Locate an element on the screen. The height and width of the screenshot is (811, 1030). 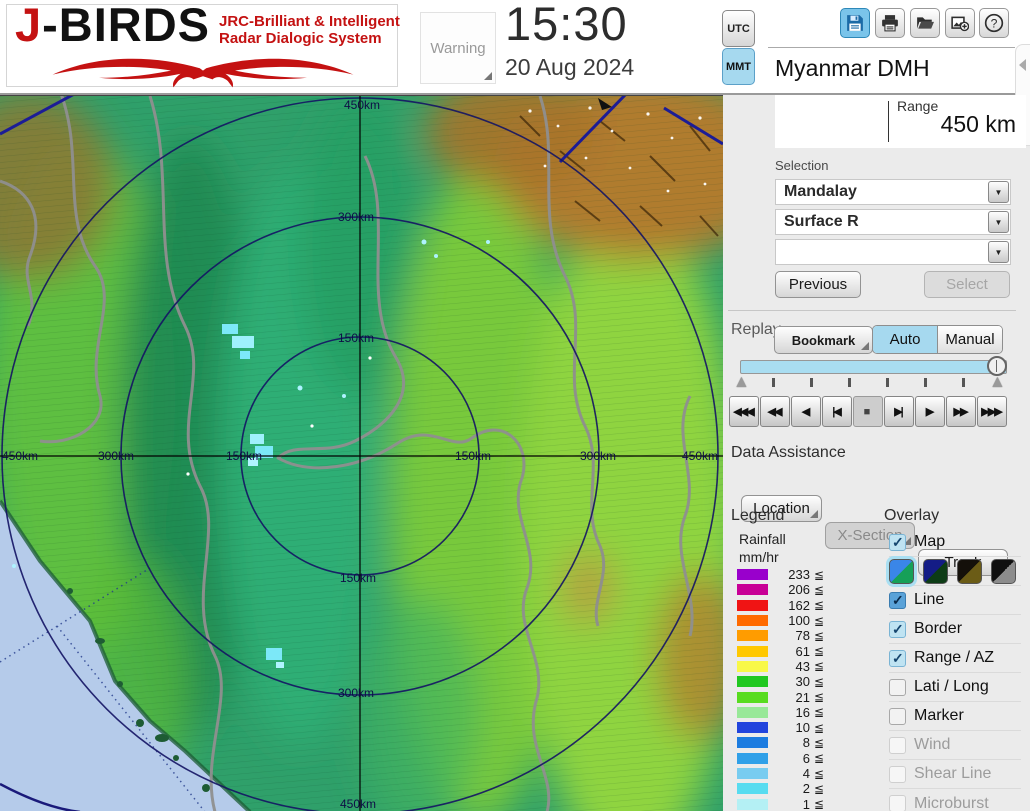
save-button is located at coordinates (855, 23).